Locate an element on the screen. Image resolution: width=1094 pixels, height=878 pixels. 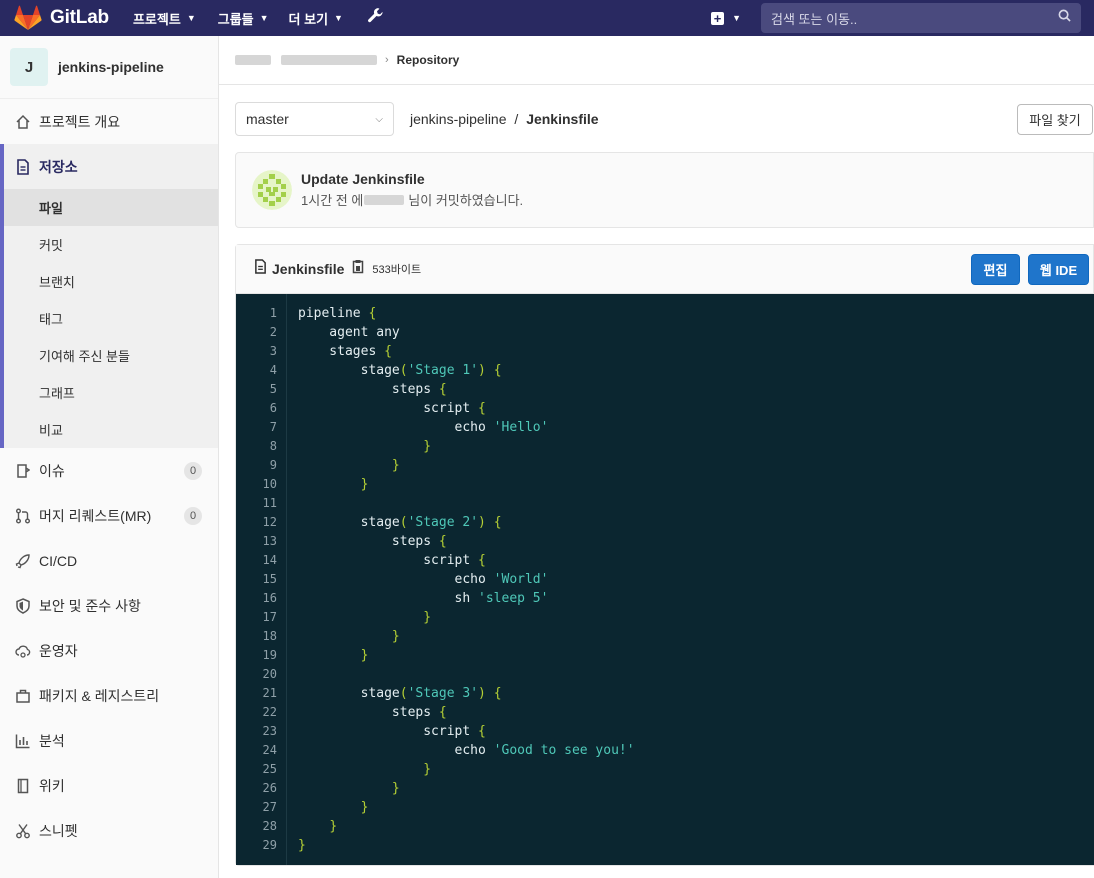
code-line: script { is located at coordinates (392, 731).